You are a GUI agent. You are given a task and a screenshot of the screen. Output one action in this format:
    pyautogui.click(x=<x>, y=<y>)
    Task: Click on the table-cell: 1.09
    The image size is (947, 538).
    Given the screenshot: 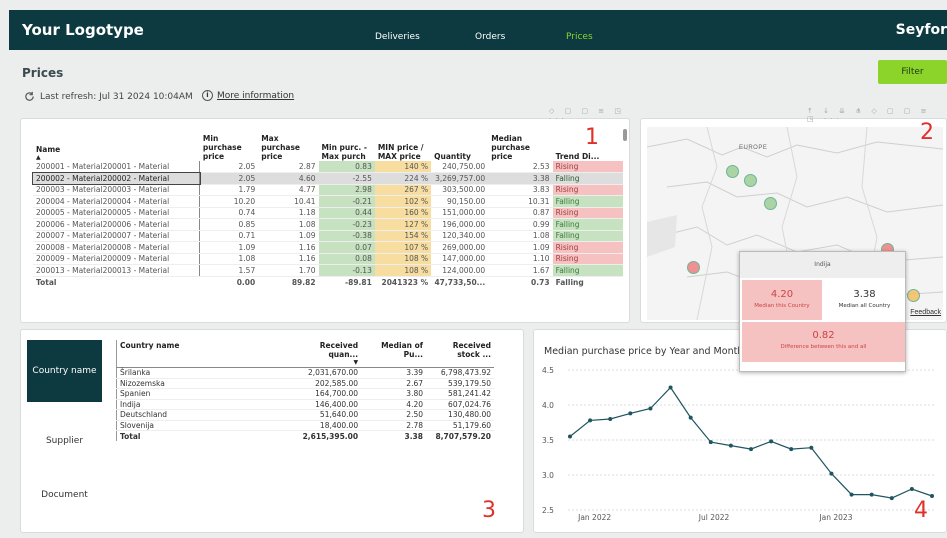 What is the action you would take?
    pyautogui.click(x=288, y=236)
    